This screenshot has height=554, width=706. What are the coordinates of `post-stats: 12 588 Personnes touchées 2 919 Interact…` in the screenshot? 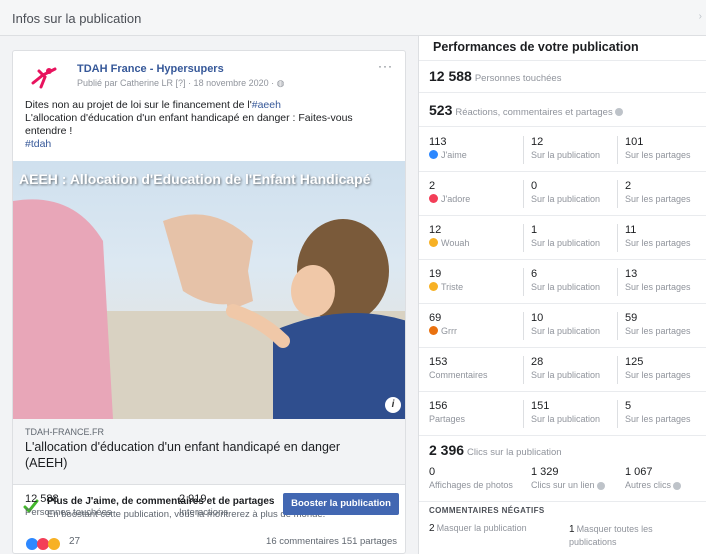 It's located at (209, 507).